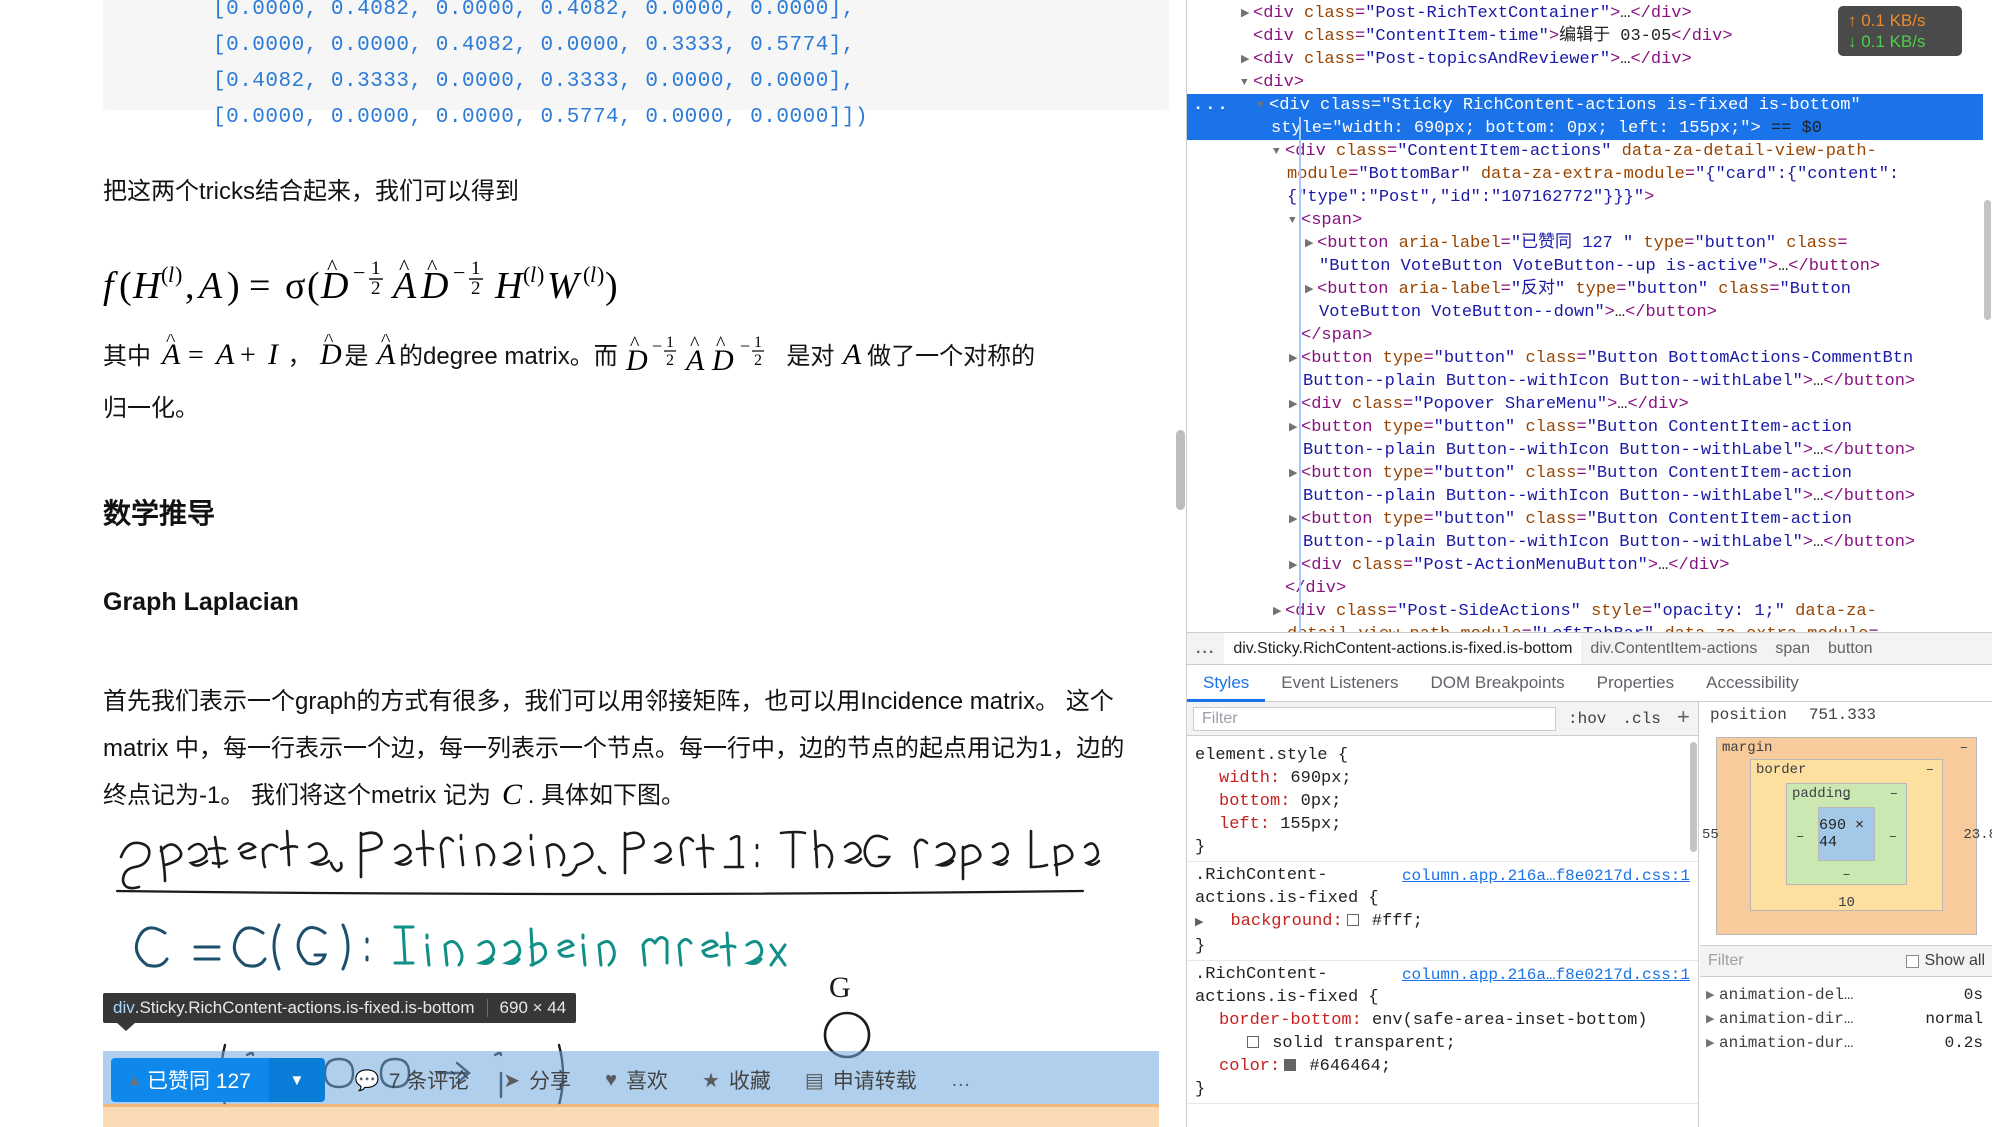 The width and height of the screenshot is (1992, 1127). What do you see at coordinates (1226, 683) in the screenshot?
I see `tab-styles: Styles` at bounding box center [1226, 683].